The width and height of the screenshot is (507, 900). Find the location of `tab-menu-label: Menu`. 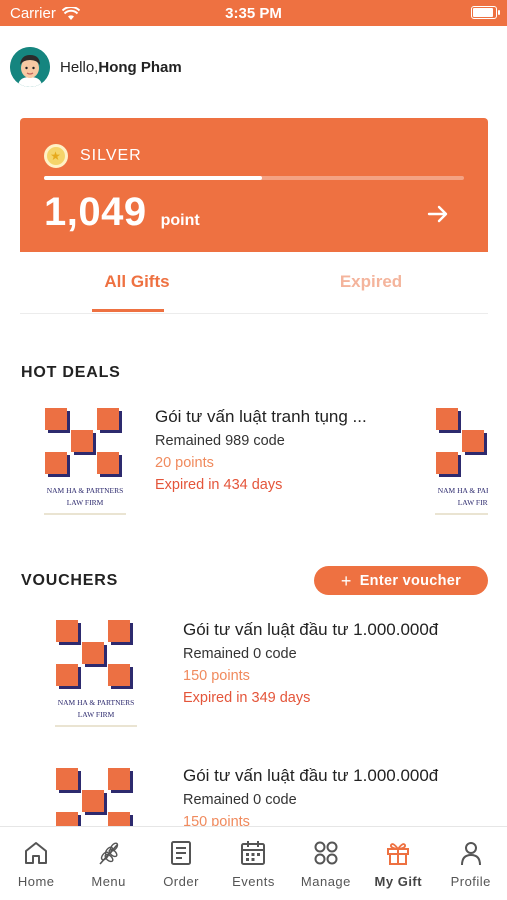

tab-menu-label: Menu is located at coordinates (108, 881).